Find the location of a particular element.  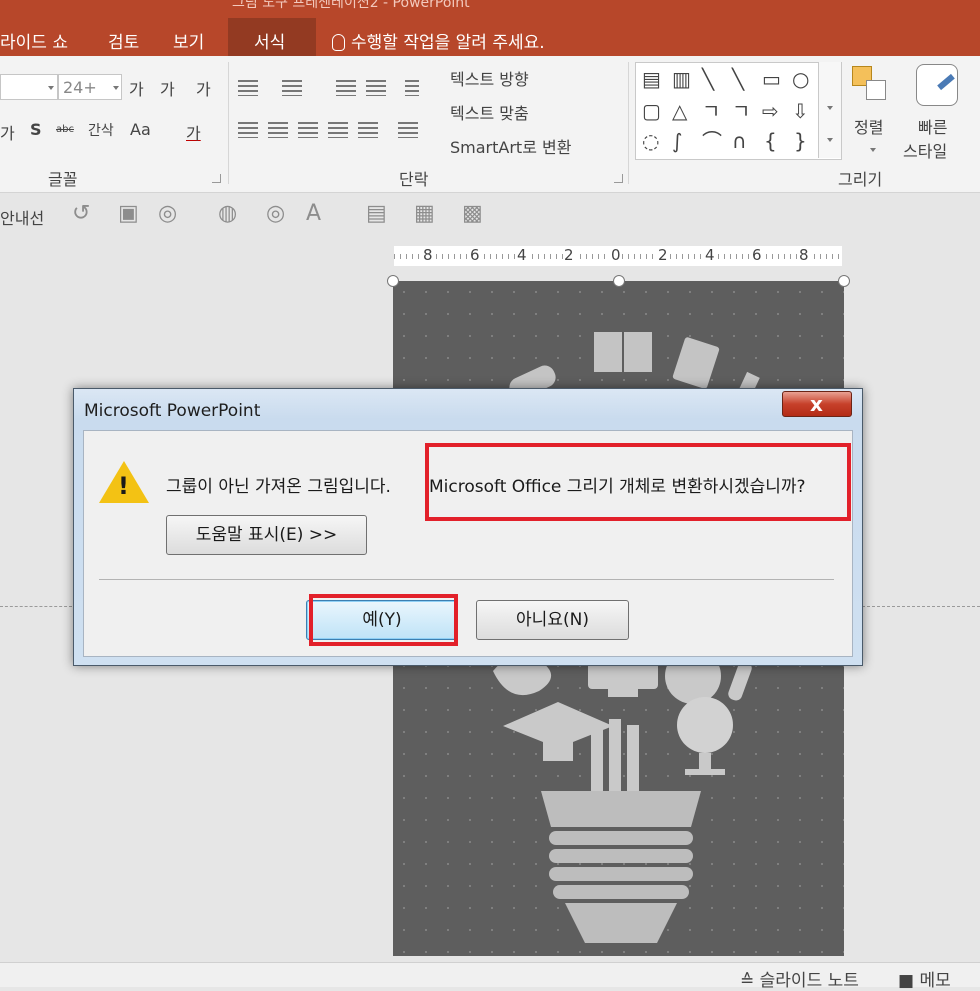

align-left-icon is located at coordinates (248, 130).